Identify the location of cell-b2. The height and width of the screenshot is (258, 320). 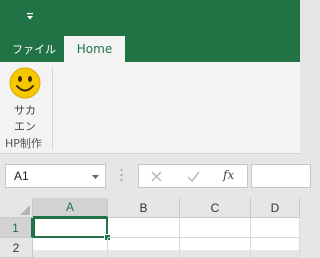
(144, 248).